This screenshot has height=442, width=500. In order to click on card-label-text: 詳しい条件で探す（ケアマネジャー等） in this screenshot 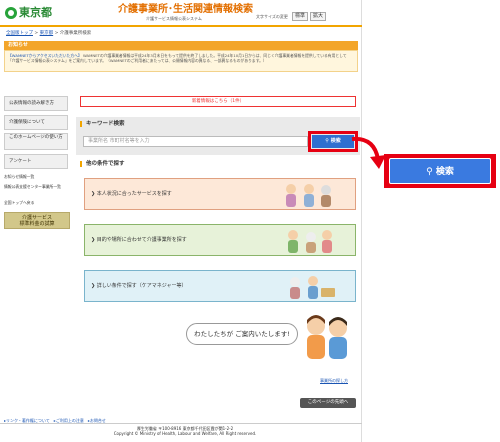, I will do `click(141, 286)`.